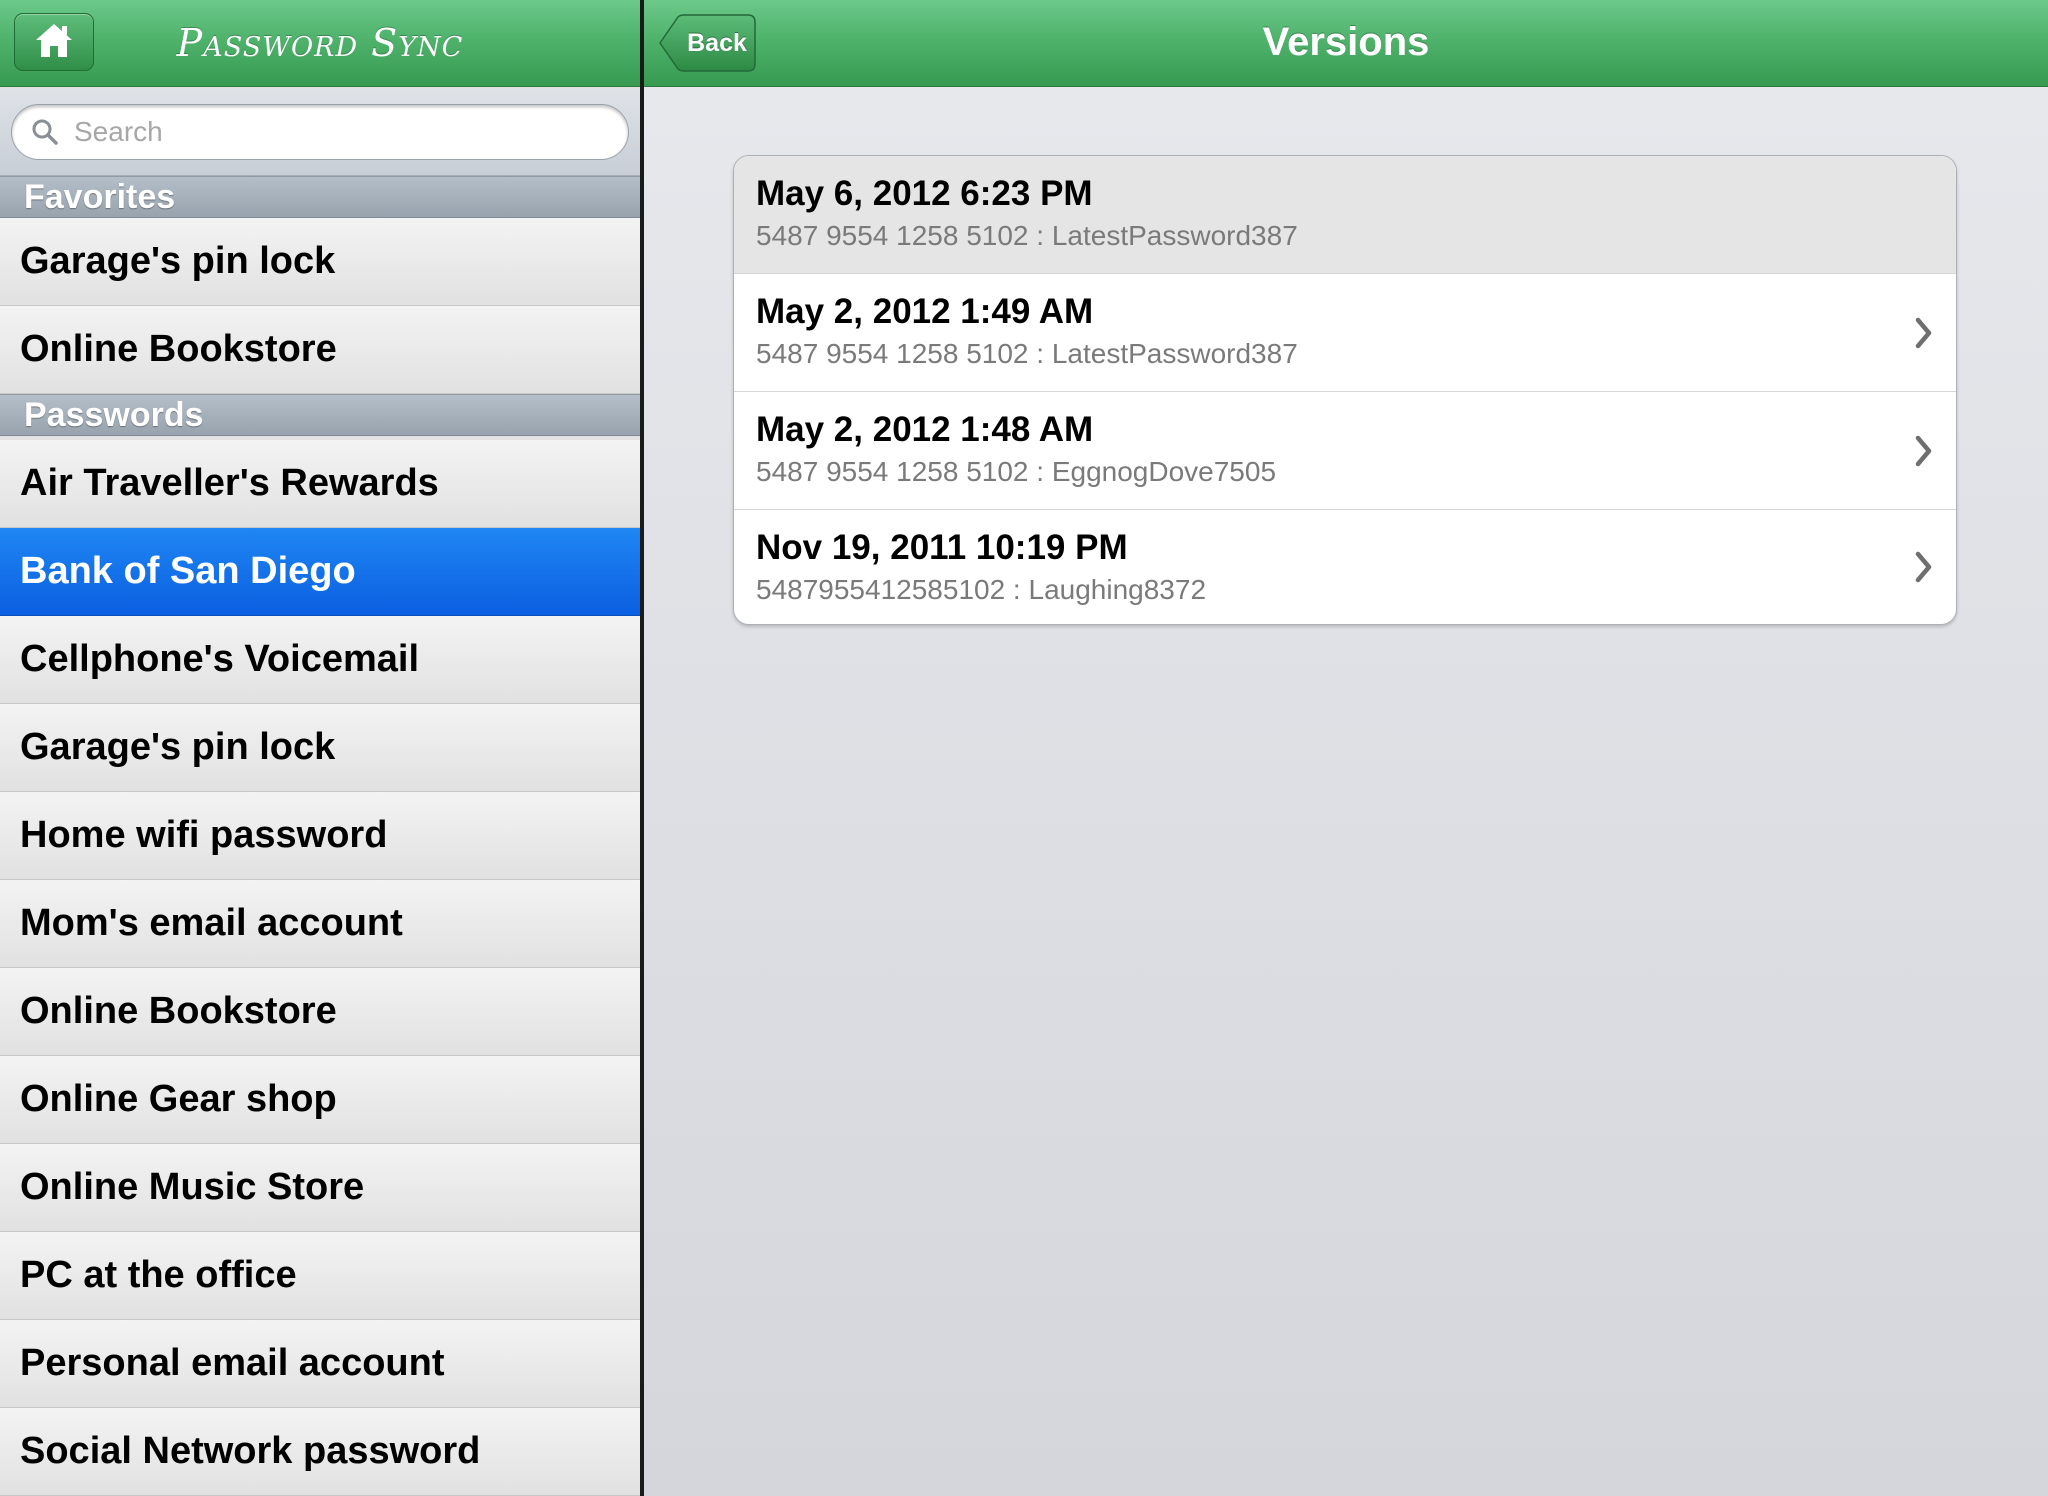  What do you see at coordinates (924, 193) in the screenshot?
I see `version-date: May 6, 2012 6:23 PM` at bounding box center [924, 193].